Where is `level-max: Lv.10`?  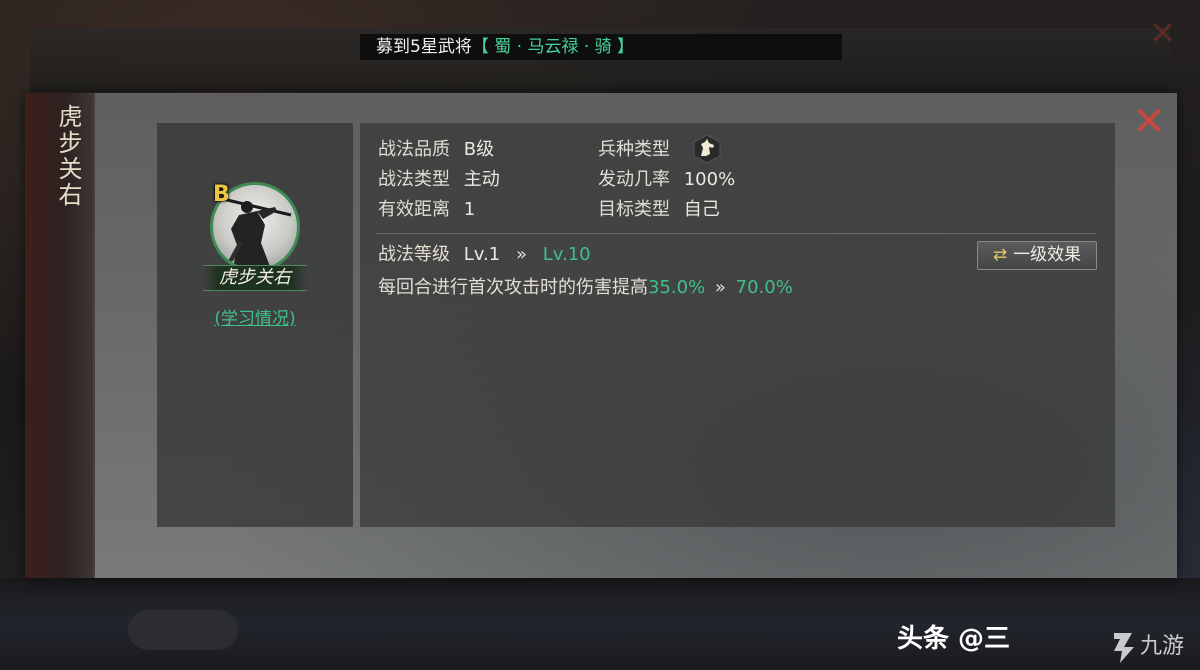
level-max: Lv.10 is located at coordinates (566, 254).